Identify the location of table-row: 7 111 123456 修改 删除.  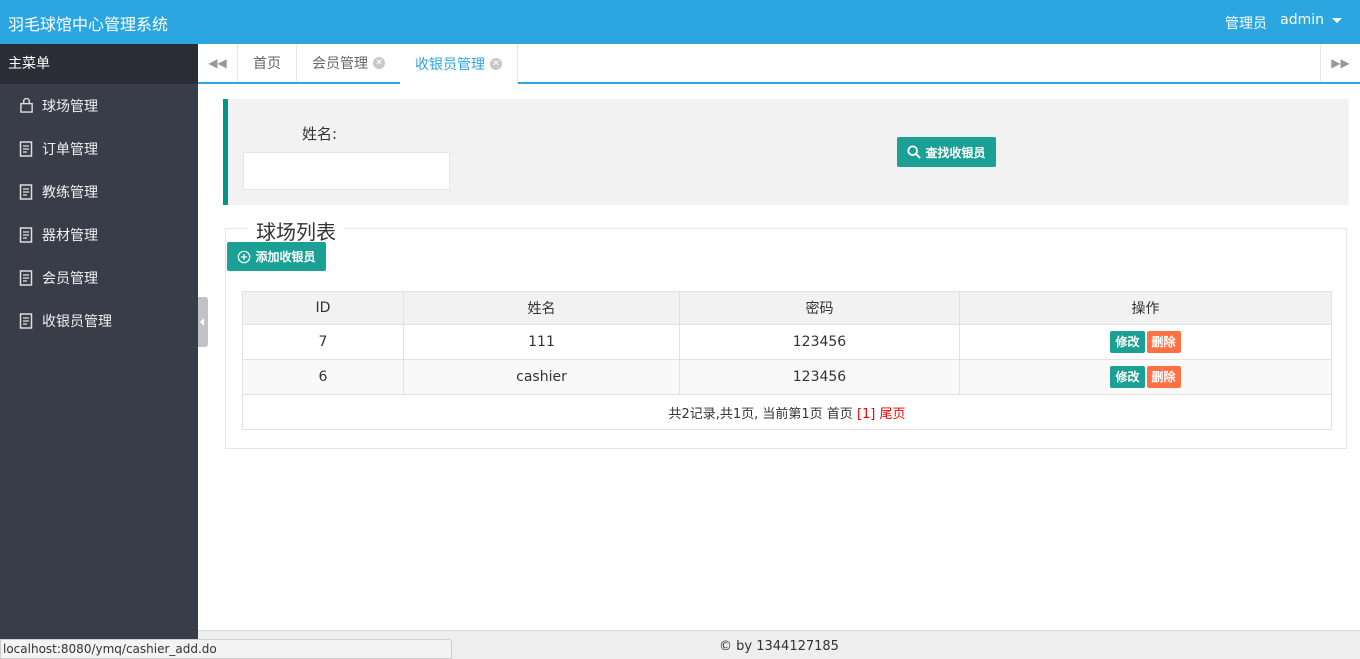
(787, 342).